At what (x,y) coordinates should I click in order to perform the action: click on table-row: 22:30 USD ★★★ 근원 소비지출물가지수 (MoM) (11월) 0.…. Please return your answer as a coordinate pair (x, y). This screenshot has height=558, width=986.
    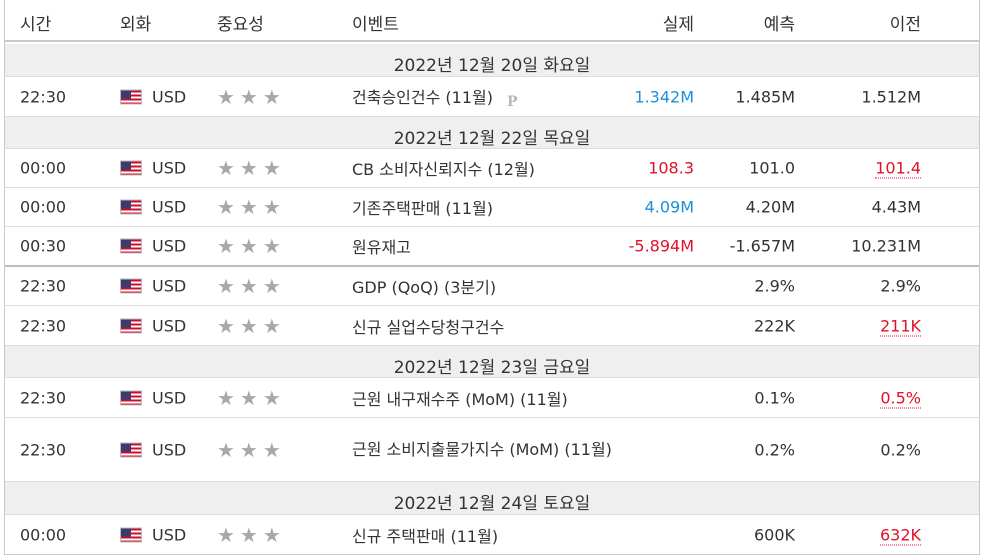
    Looking at the image, I should click on (492, 450).